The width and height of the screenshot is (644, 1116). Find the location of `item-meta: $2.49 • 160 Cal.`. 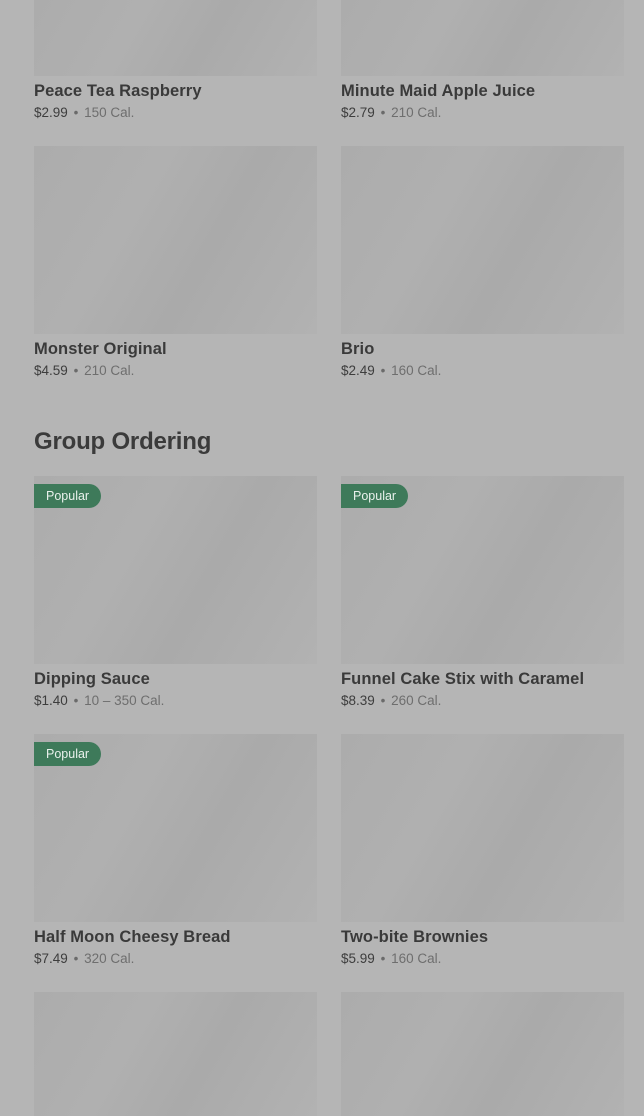

item-meta: $2.49 • 160 Cal. is located at coordinates (482, 371).